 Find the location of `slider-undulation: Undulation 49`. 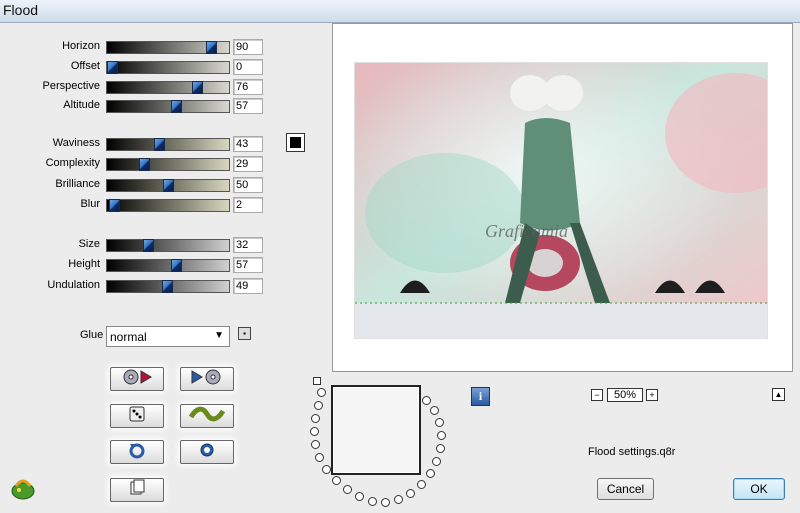

slider-undulation: Undulation 49 is located at coordinates (131, 286).